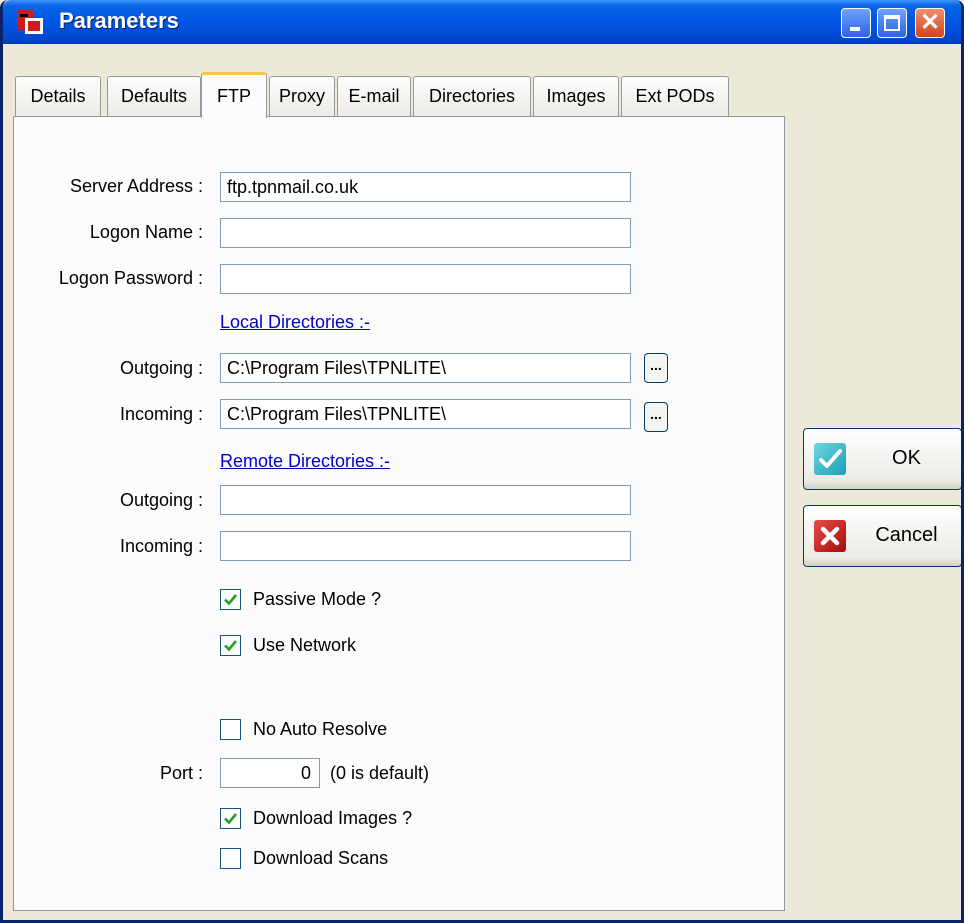 This screenshot has width=964, height=923. What do you see at coordinates (425, 500) in the screenshot?
I see `remote-outgoing-input` at bounding box center [425, 500].